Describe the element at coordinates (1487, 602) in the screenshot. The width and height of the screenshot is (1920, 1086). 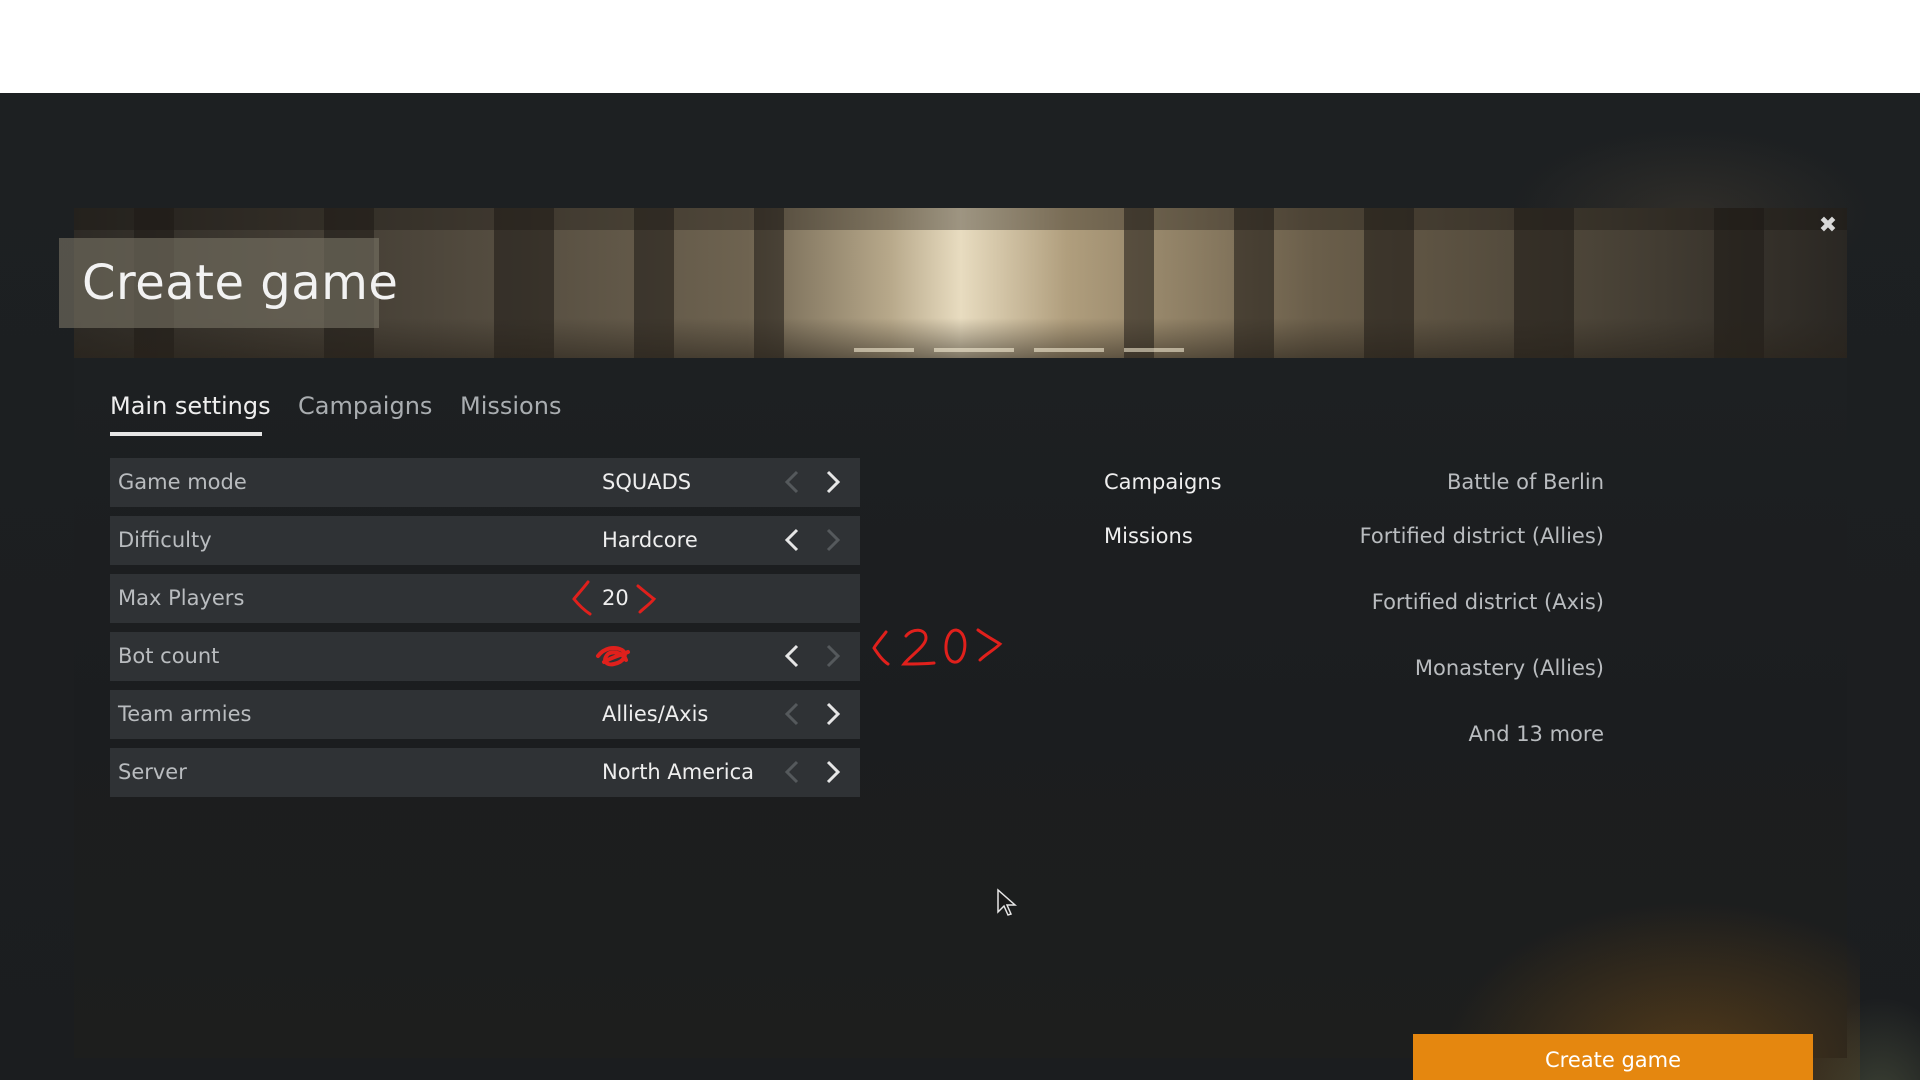
I see `summary-mission-item: Fortified district (Axis)` at that location.